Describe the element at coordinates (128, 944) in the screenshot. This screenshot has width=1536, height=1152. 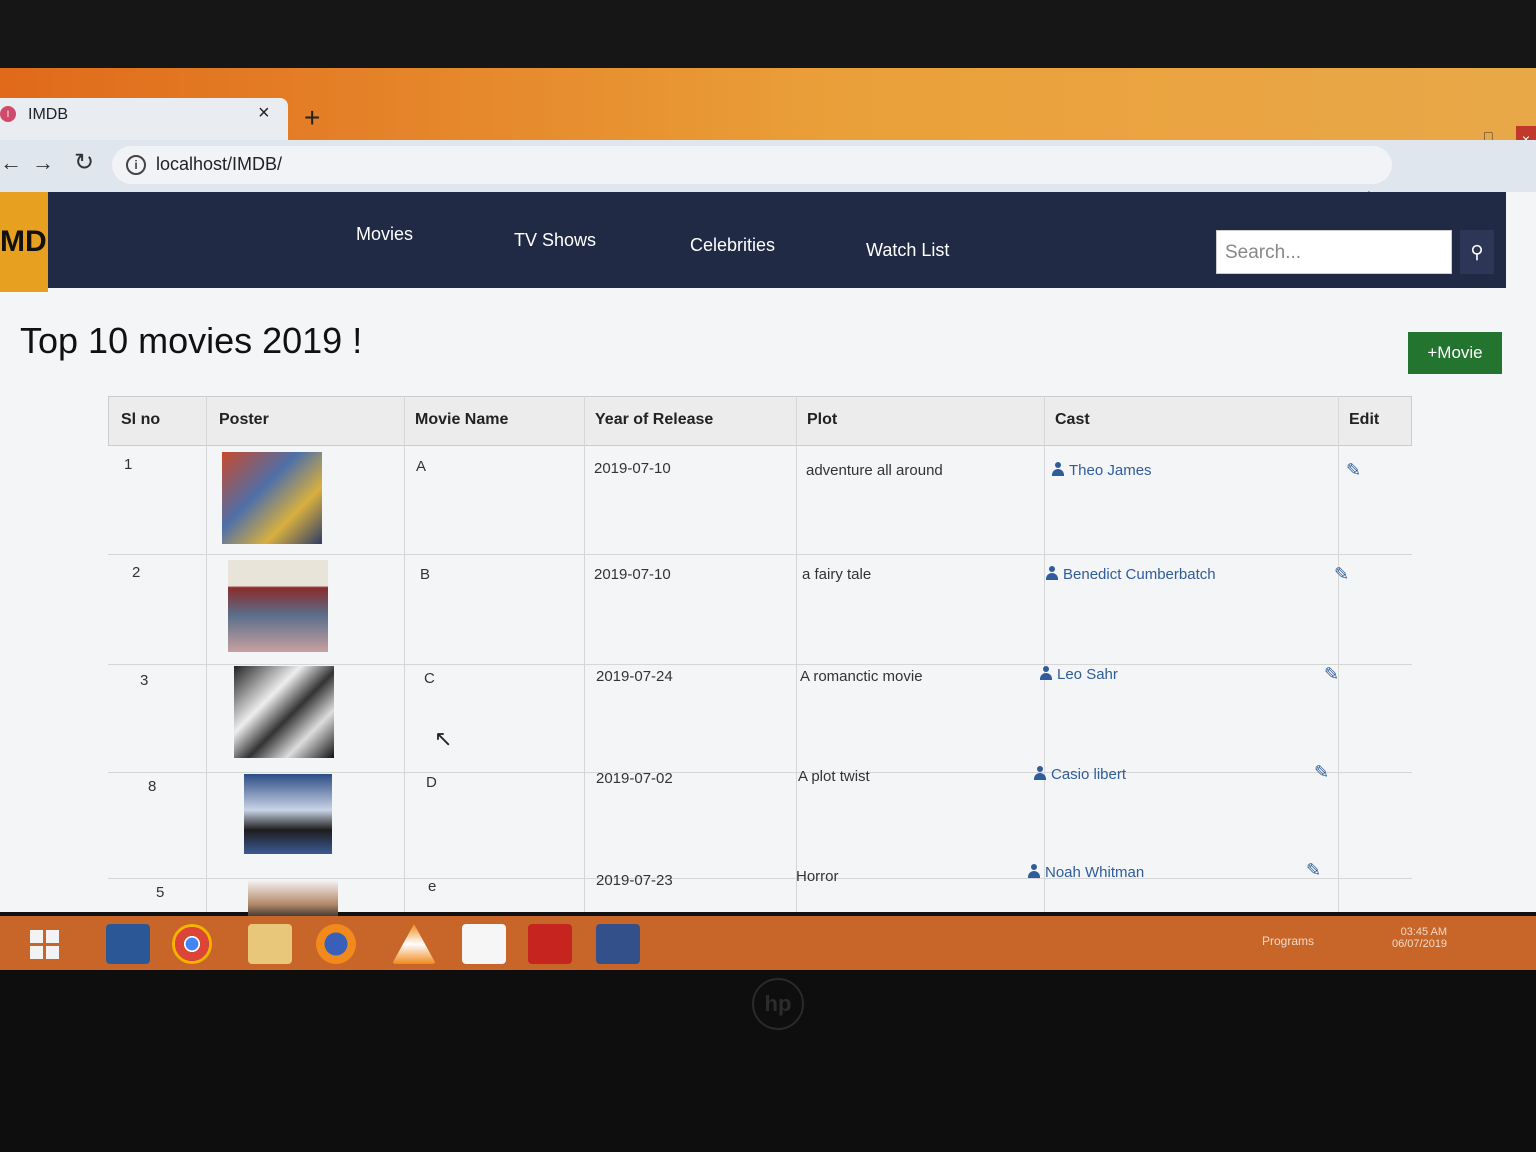
I see `word-icon` at that location.